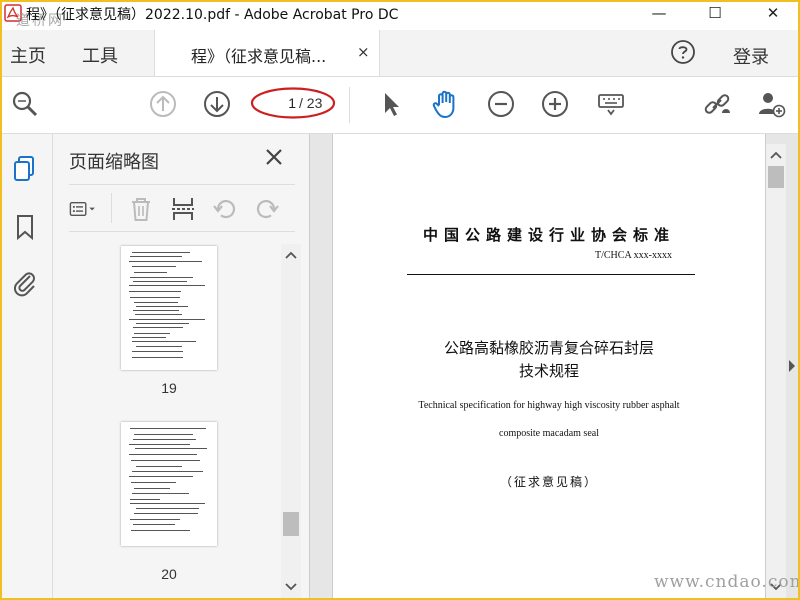 This screenshot has height=600, width=800. I want to click on search-zoom-icon, so click(25, 104).